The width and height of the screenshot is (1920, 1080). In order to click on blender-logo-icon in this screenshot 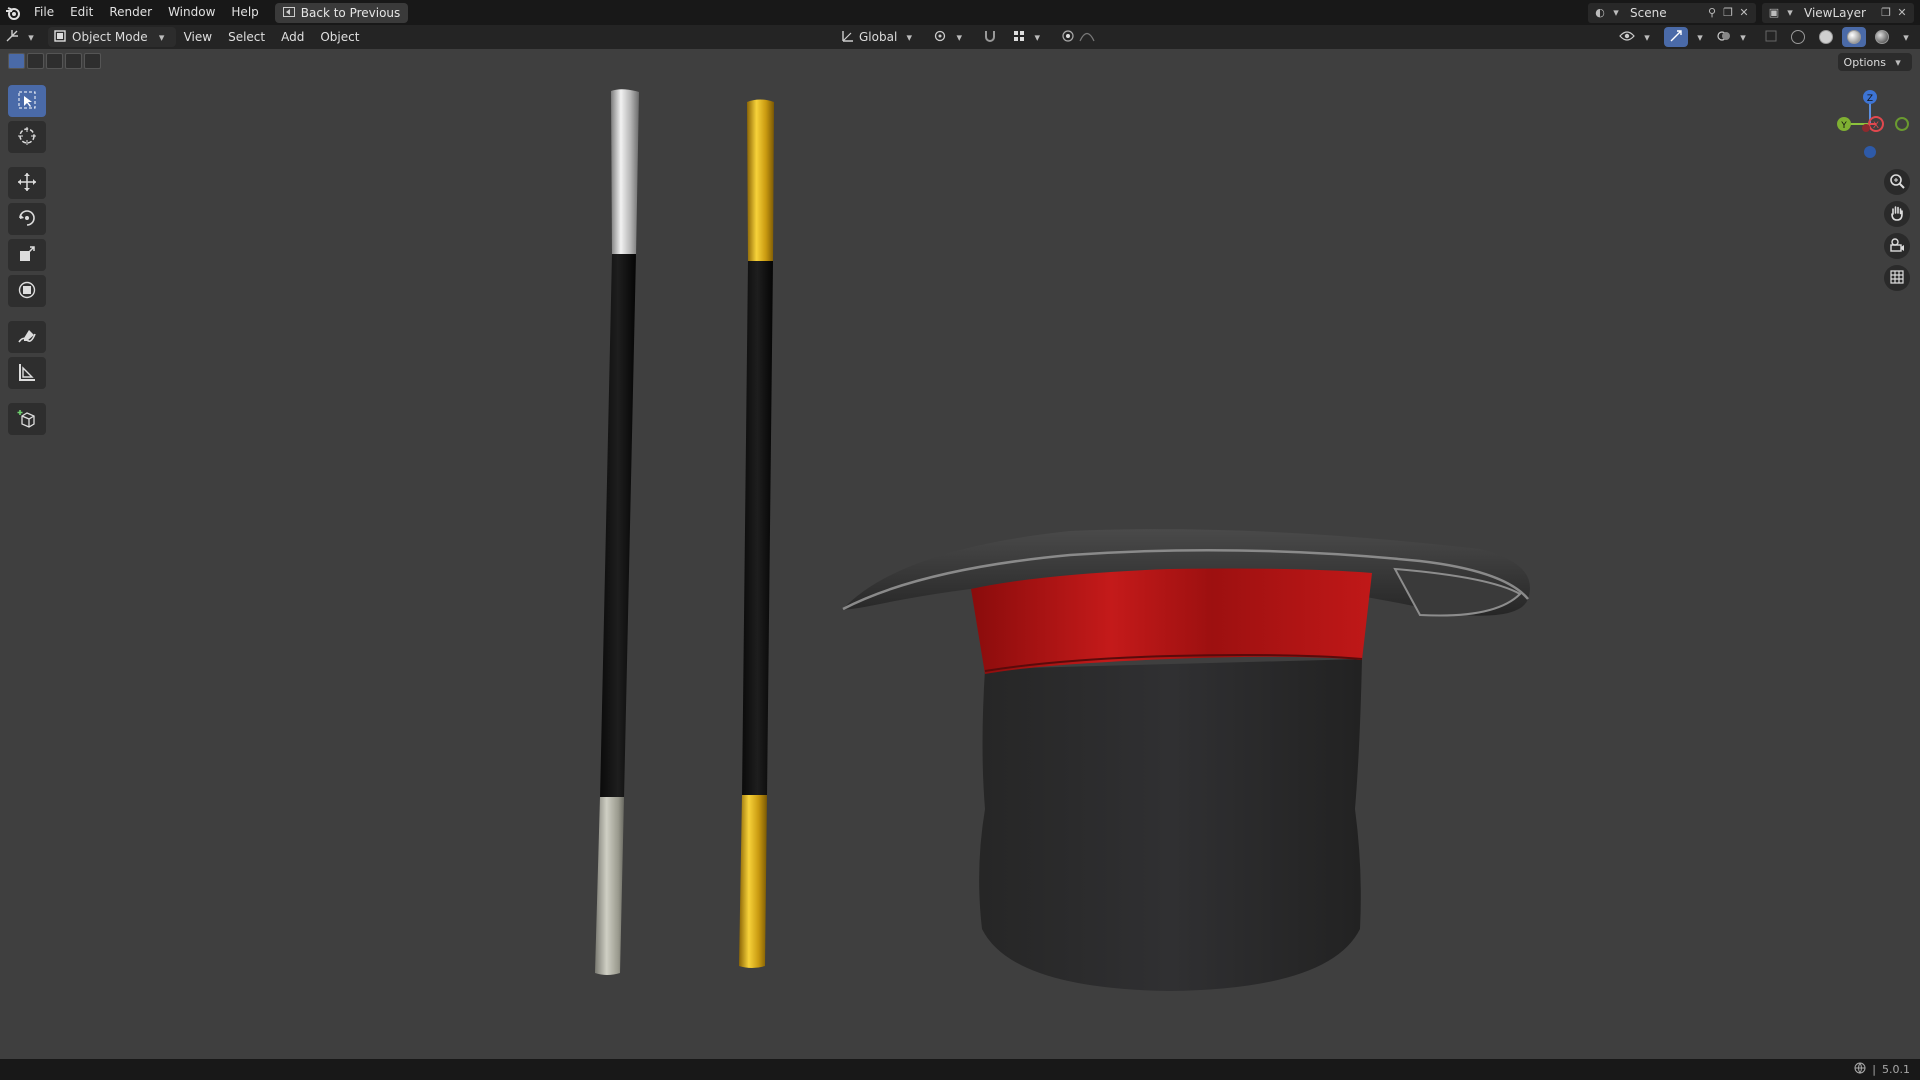, I will do `click(13, 12)`.